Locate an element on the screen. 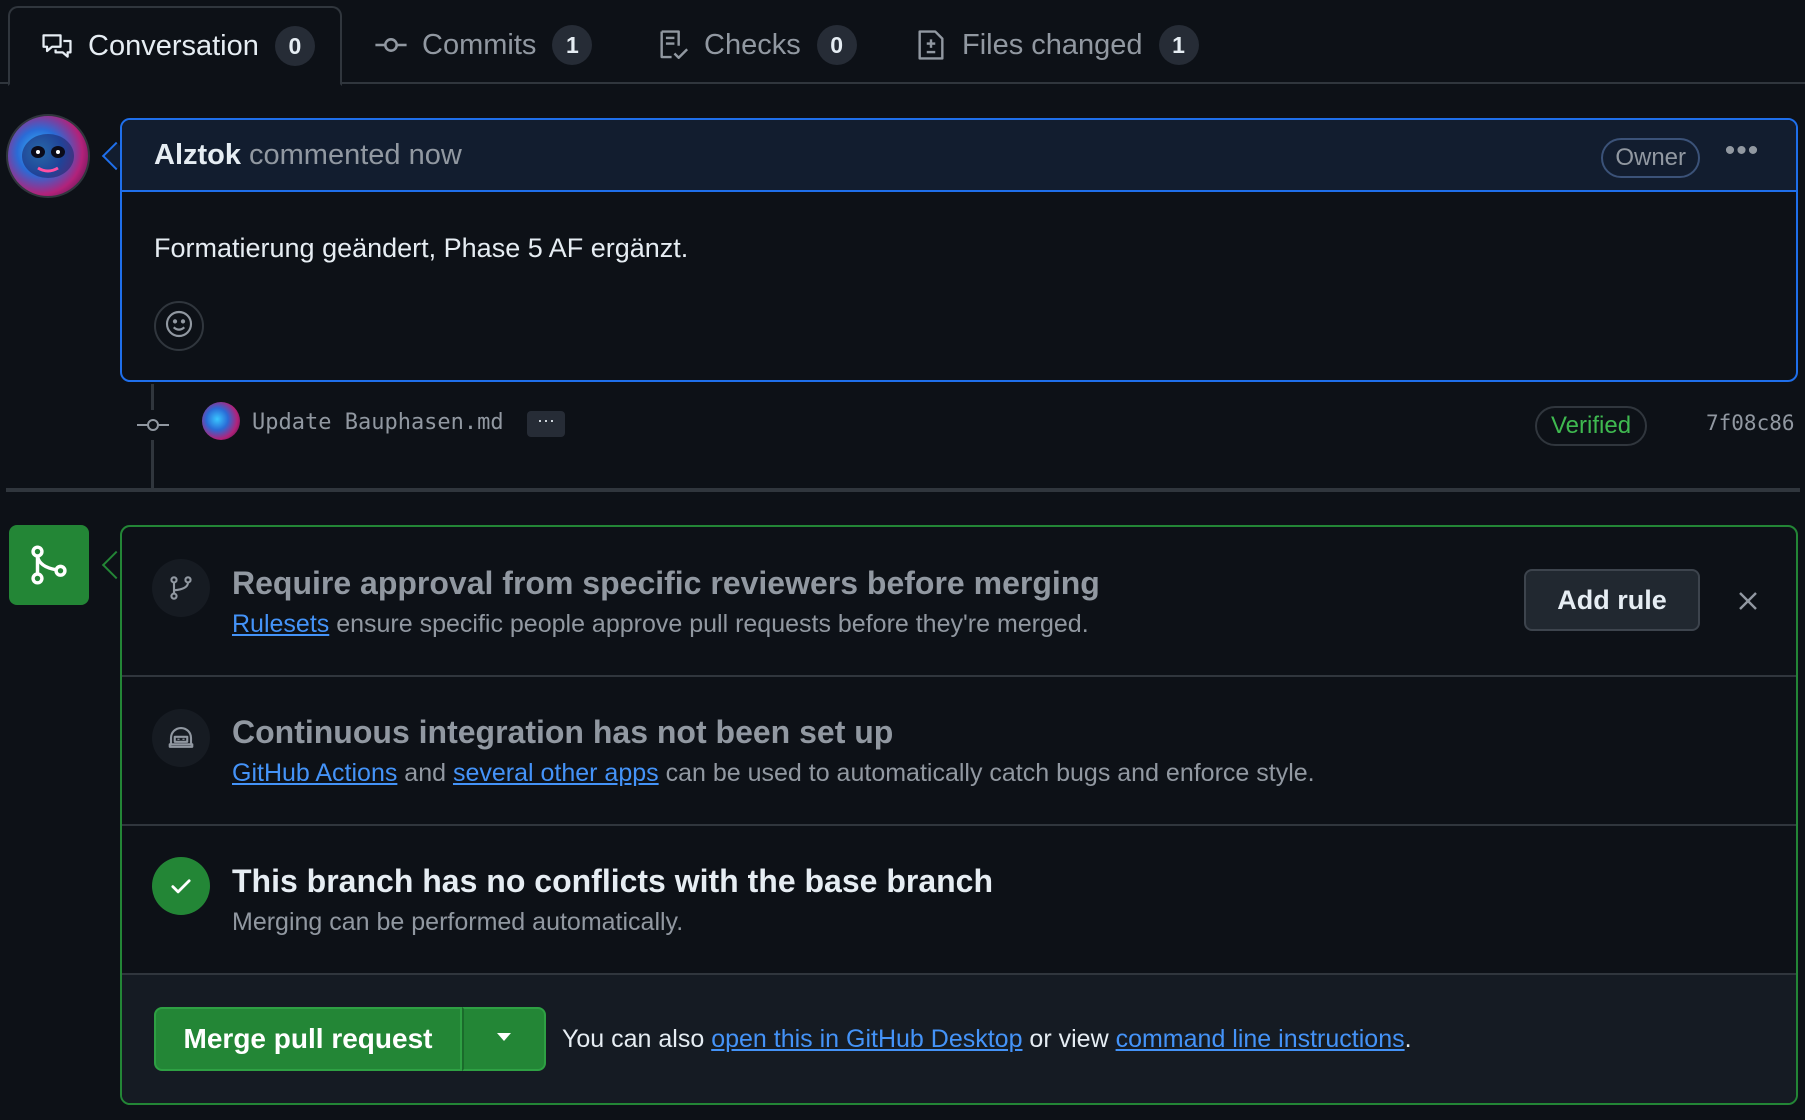 This screenshot has height=1120, width=1805. command-line-link: command line instructions is located at coordinates (1260, 1039).